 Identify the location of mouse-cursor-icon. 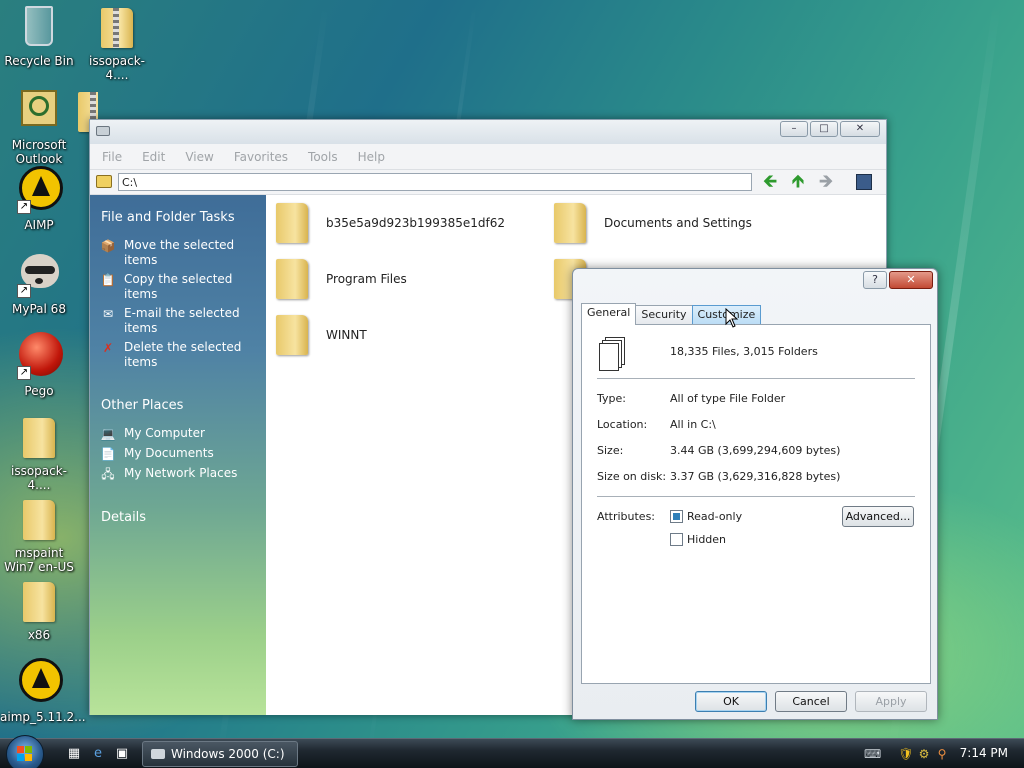
(732, 318).